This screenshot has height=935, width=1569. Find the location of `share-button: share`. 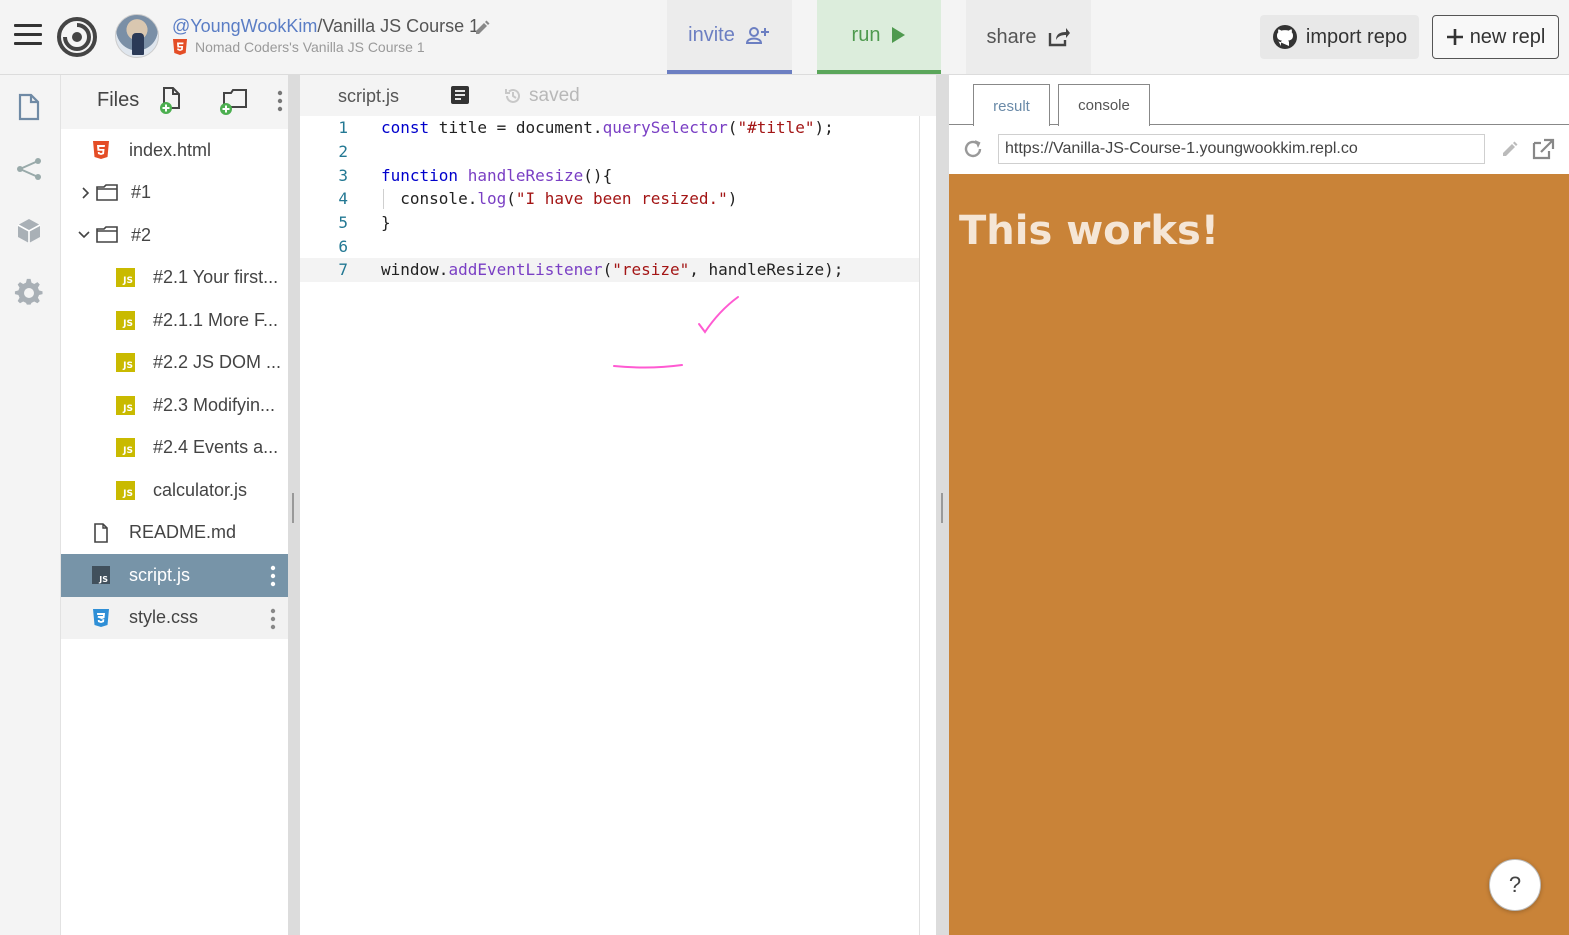

share-button: share is located at coordinates (1028, 37).